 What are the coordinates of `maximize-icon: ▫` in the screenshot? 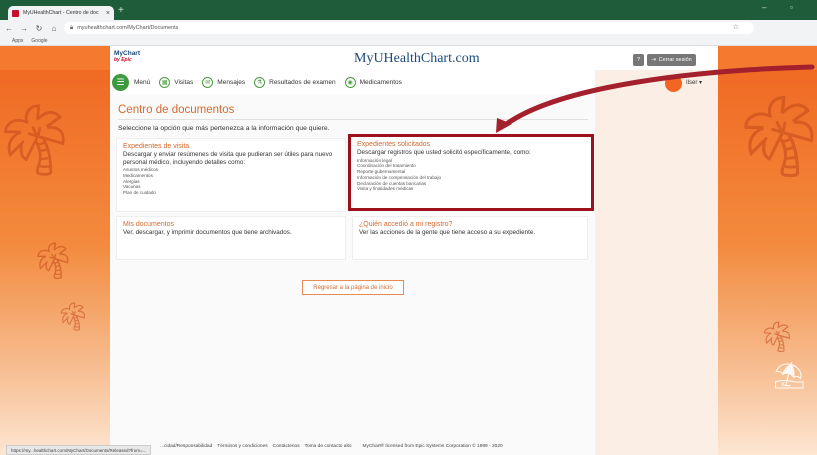 It's located at (791, 7).